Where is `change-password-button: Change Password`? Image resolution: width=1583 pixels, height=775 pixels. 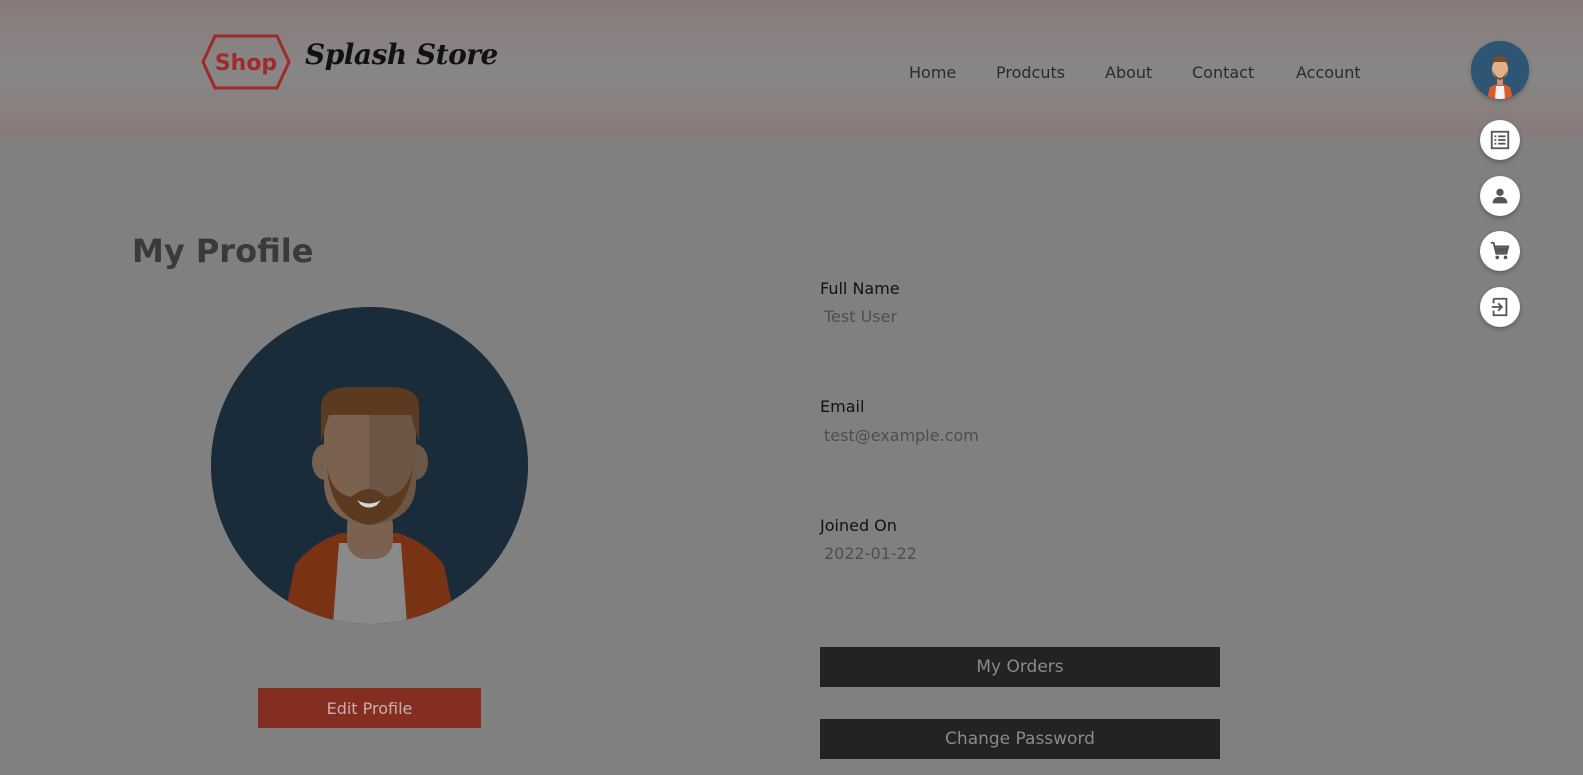
change-password-button: Change Password is located at coordinates (1020, 739).